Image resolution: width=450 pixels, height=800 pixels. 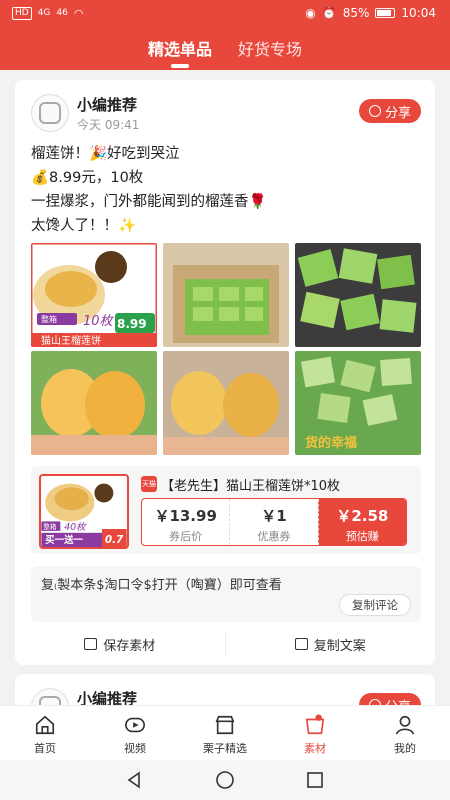 I want to click on image-happiness-text: 货的幸福, so click(x=331, y=443).